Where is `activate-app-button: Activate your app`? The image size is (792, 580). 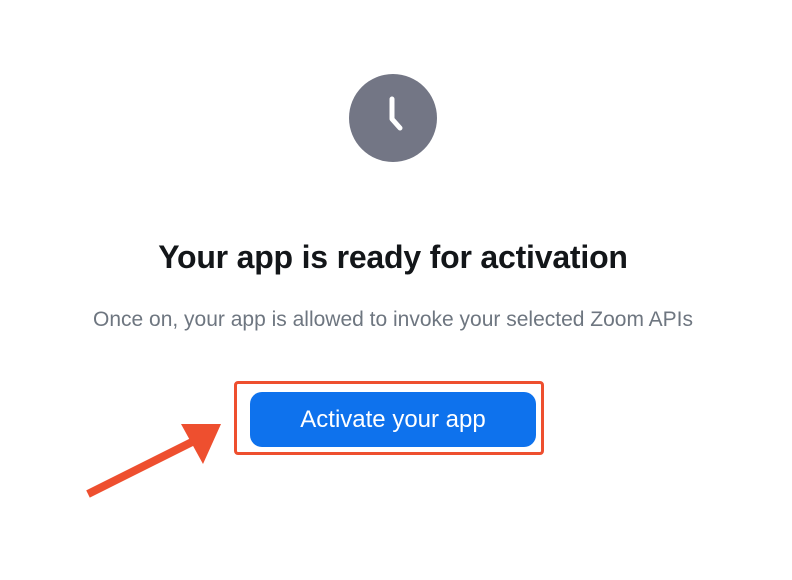
activate-app-button: Activate your app is located at coordinates (393, 419).